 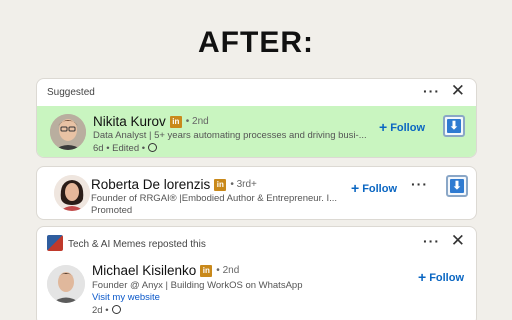 I want to click on post-meta: 6d • Edited •, so click(x=125, y=148).